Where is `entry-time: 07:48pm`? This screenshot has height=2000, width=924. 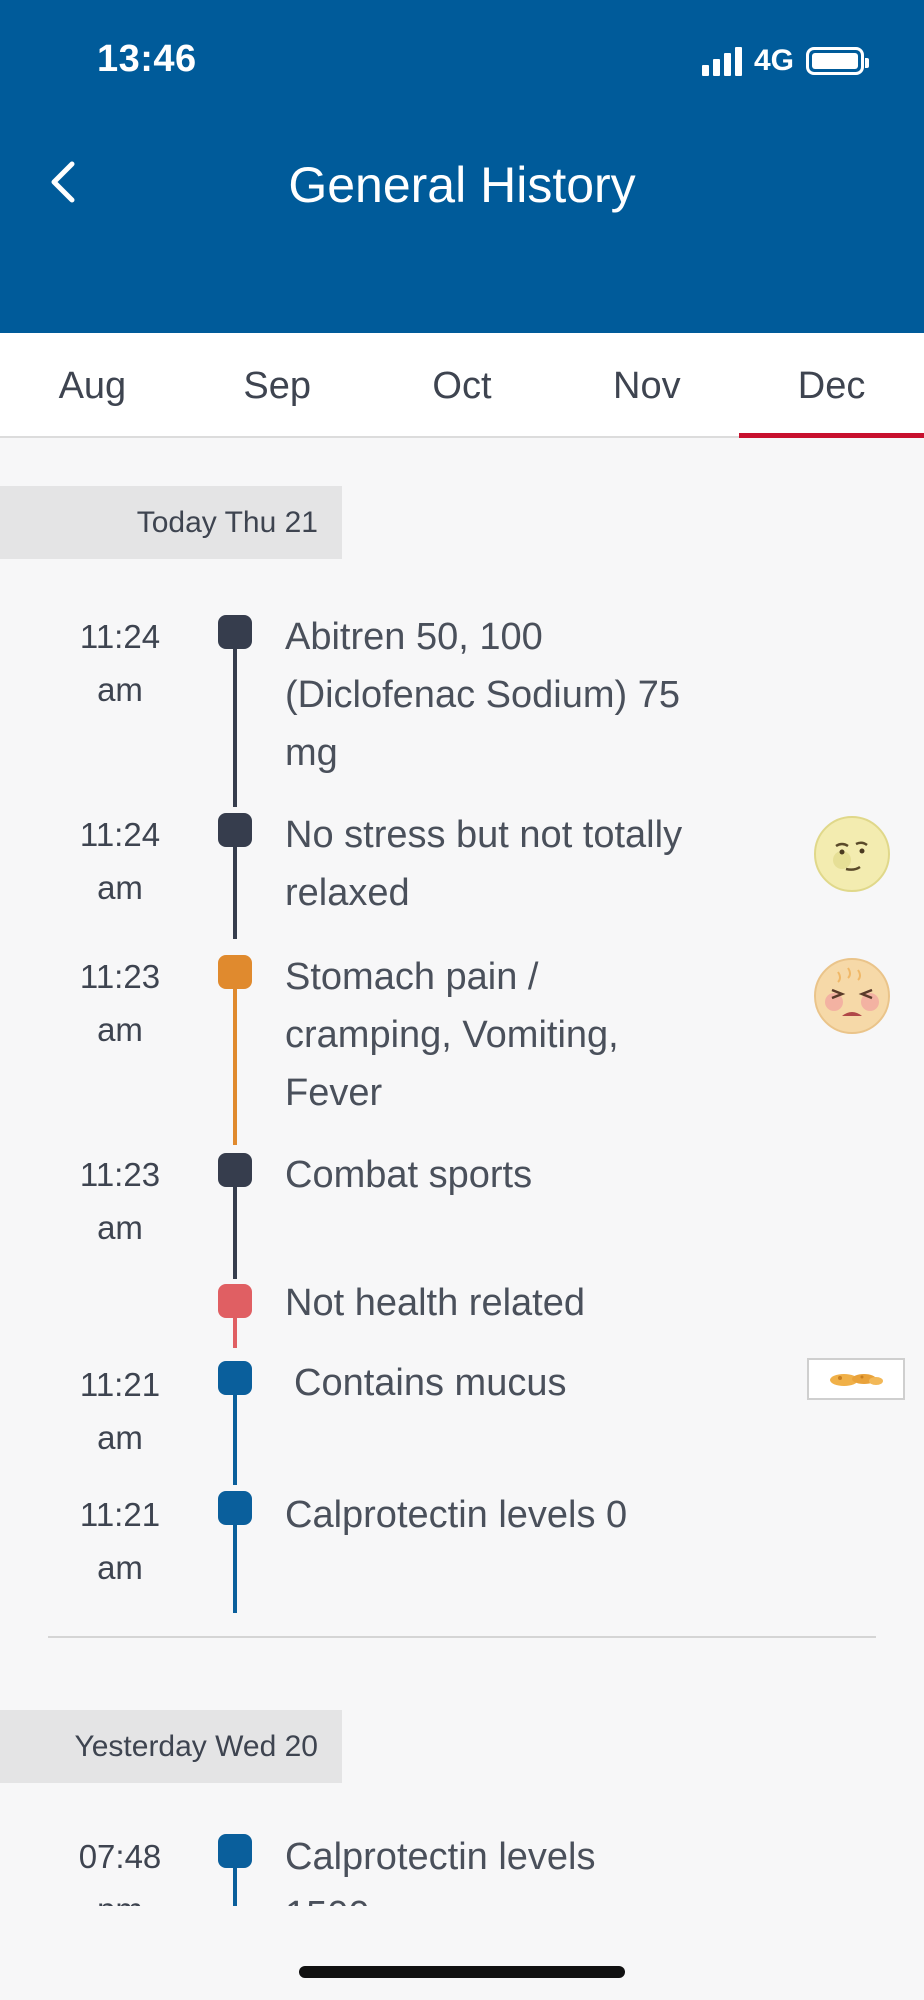
entry-time: 07:48pm is located at coordinates (120, 1872).